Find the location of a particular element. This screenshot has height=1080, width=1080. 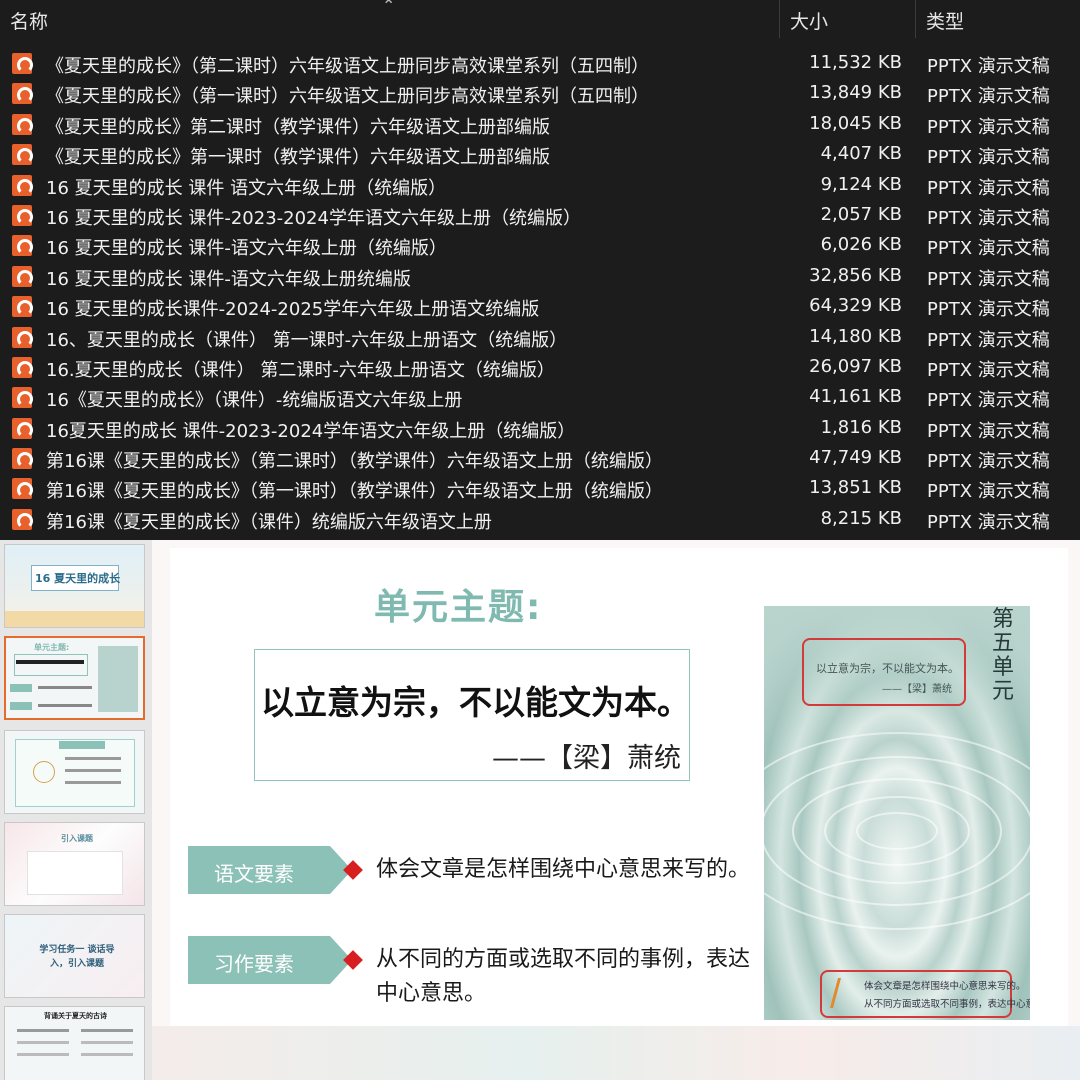

column-size-header: 大小 is located at coordinates (809, 20).